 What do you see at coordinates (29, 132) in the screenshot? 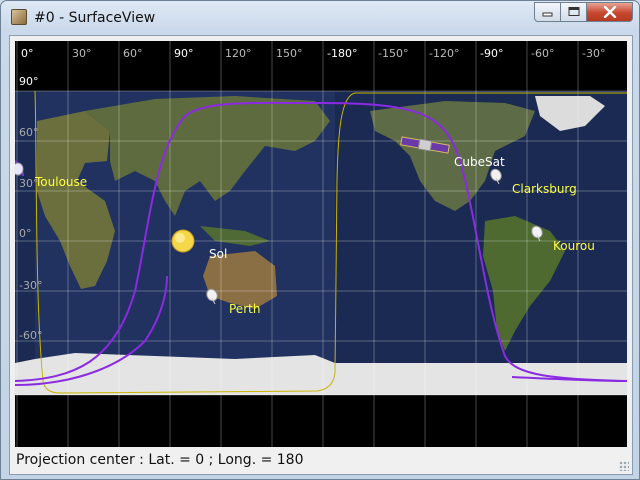
I see `latitude-label: 60°` at bounding box center [29, 132].